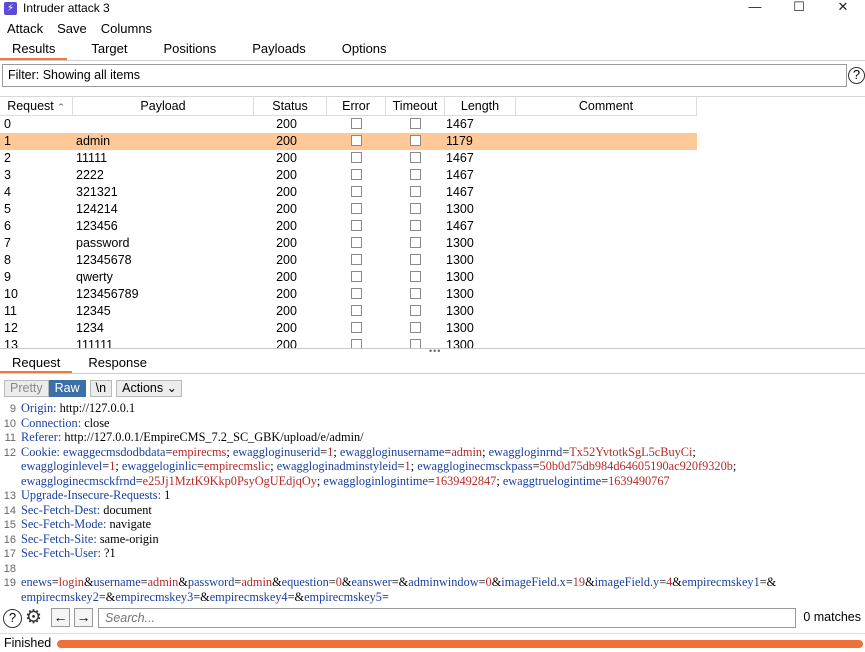 Image resolution: width=865 pixels, height=652 pixels. Describe the element at coordinates (190, 49) in the screenshot. I see `tab-positions: Positions` at that location.